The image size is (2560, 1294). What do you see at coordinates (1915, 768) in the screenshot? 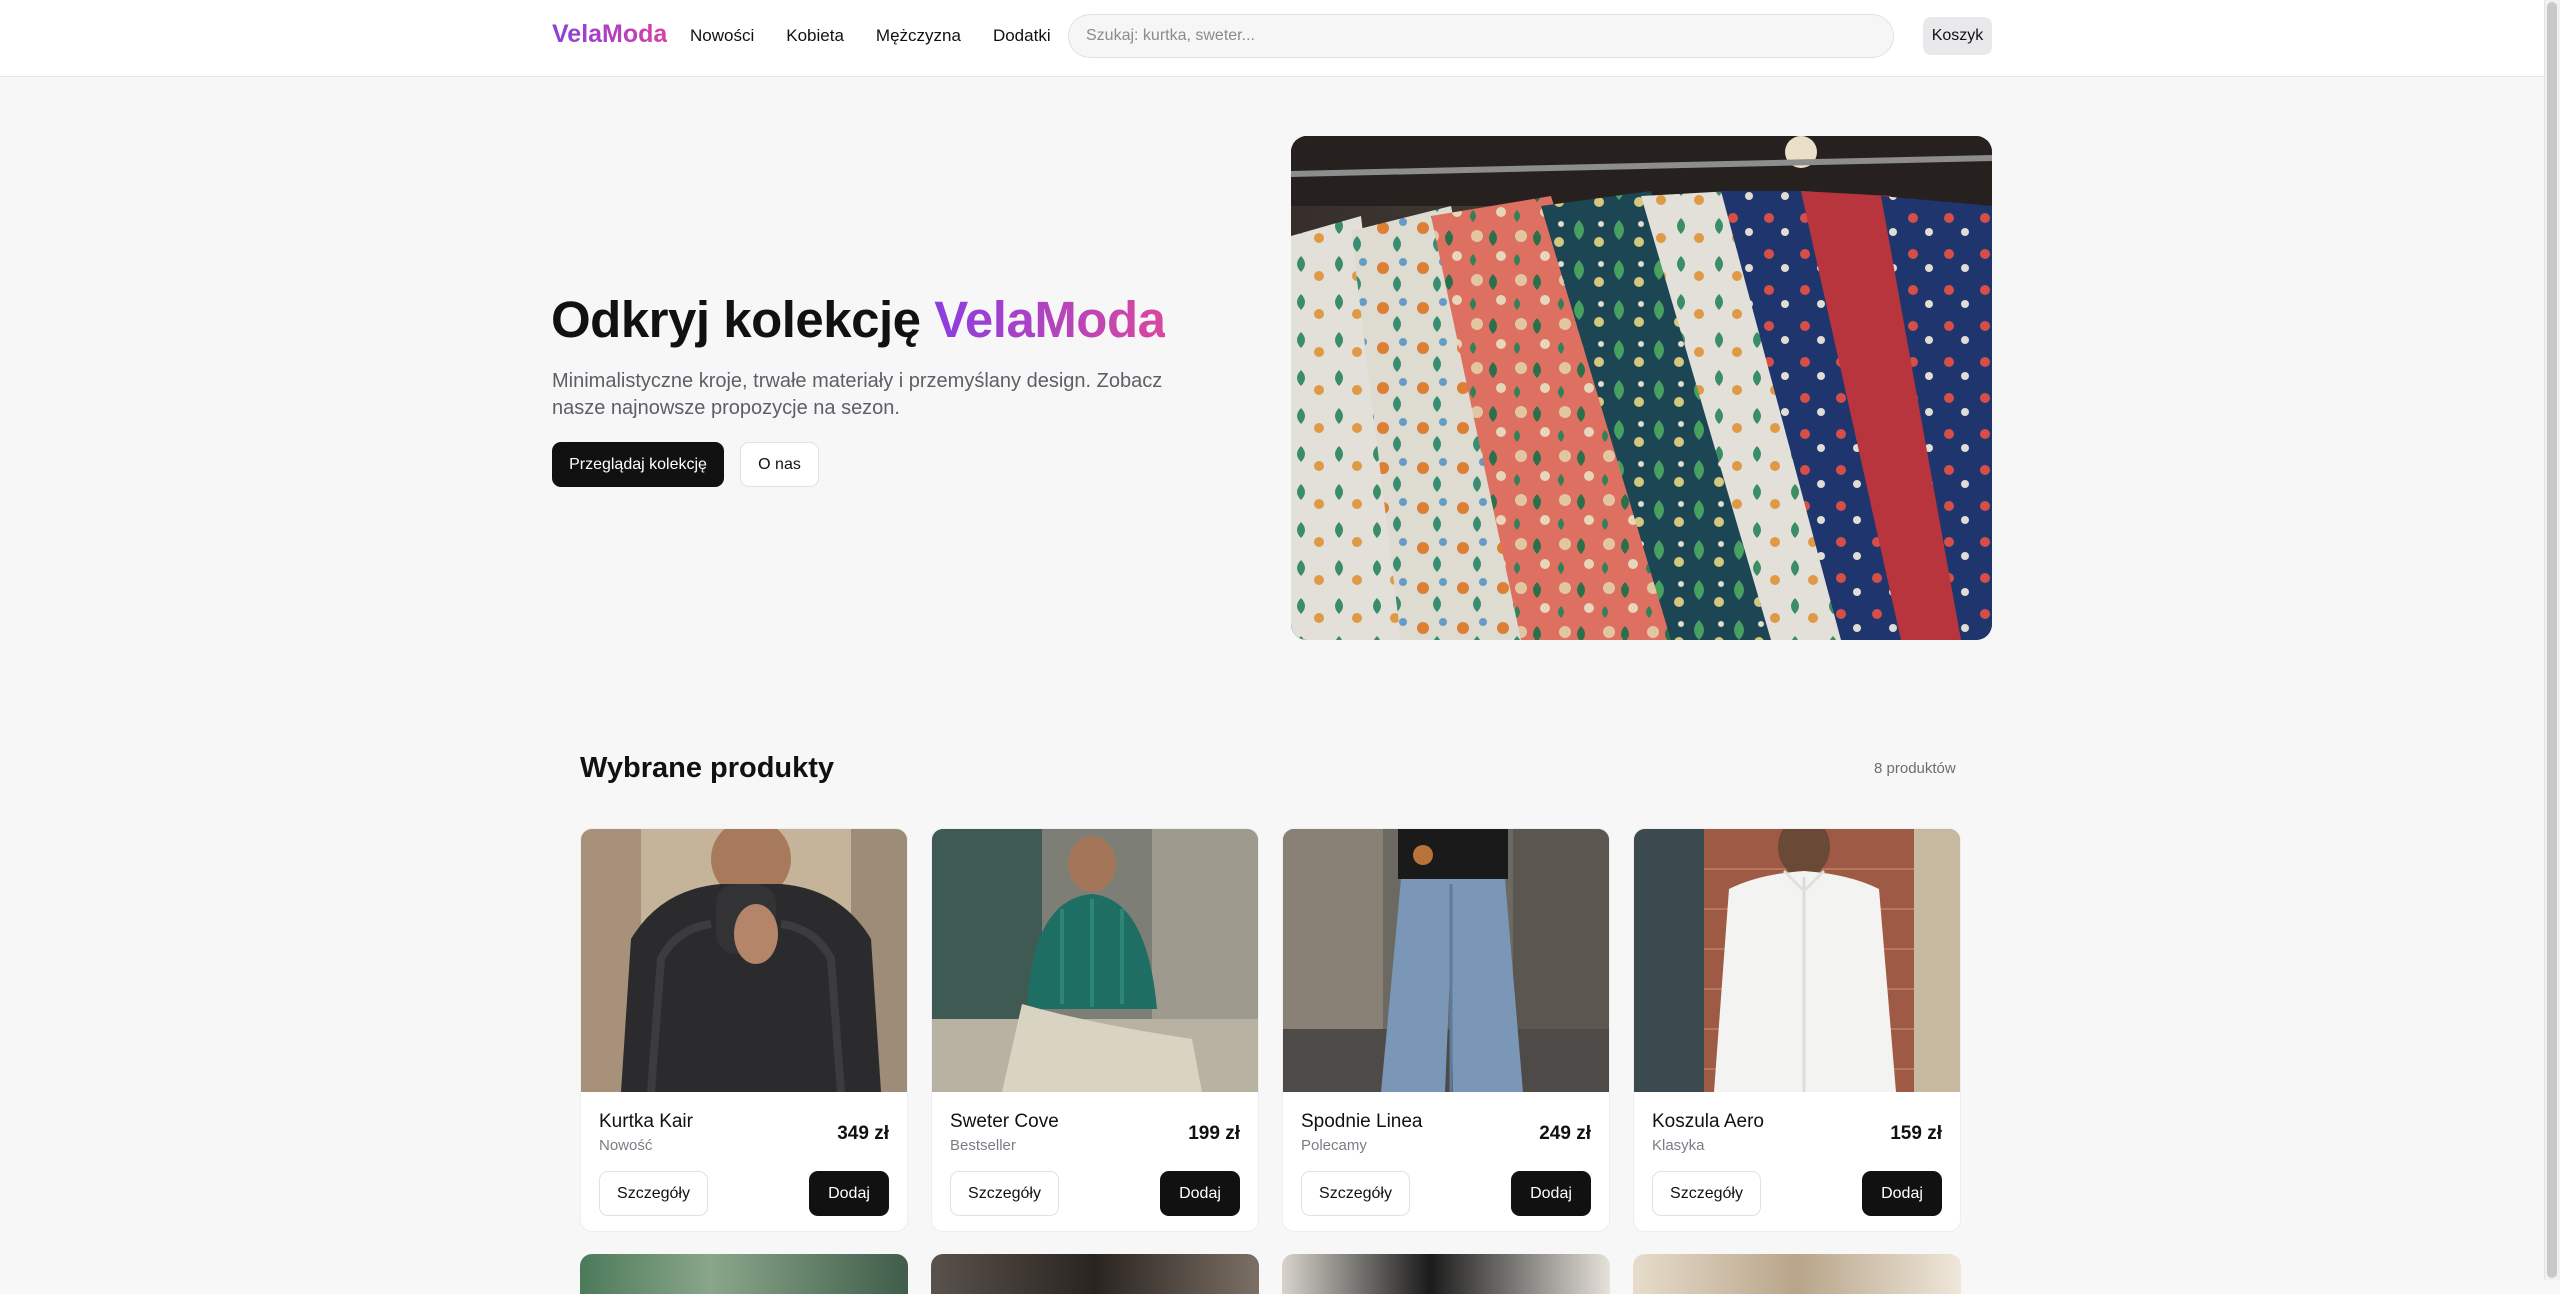
I see `product-count: 8 produktów` at bounding box center [1915, 768].